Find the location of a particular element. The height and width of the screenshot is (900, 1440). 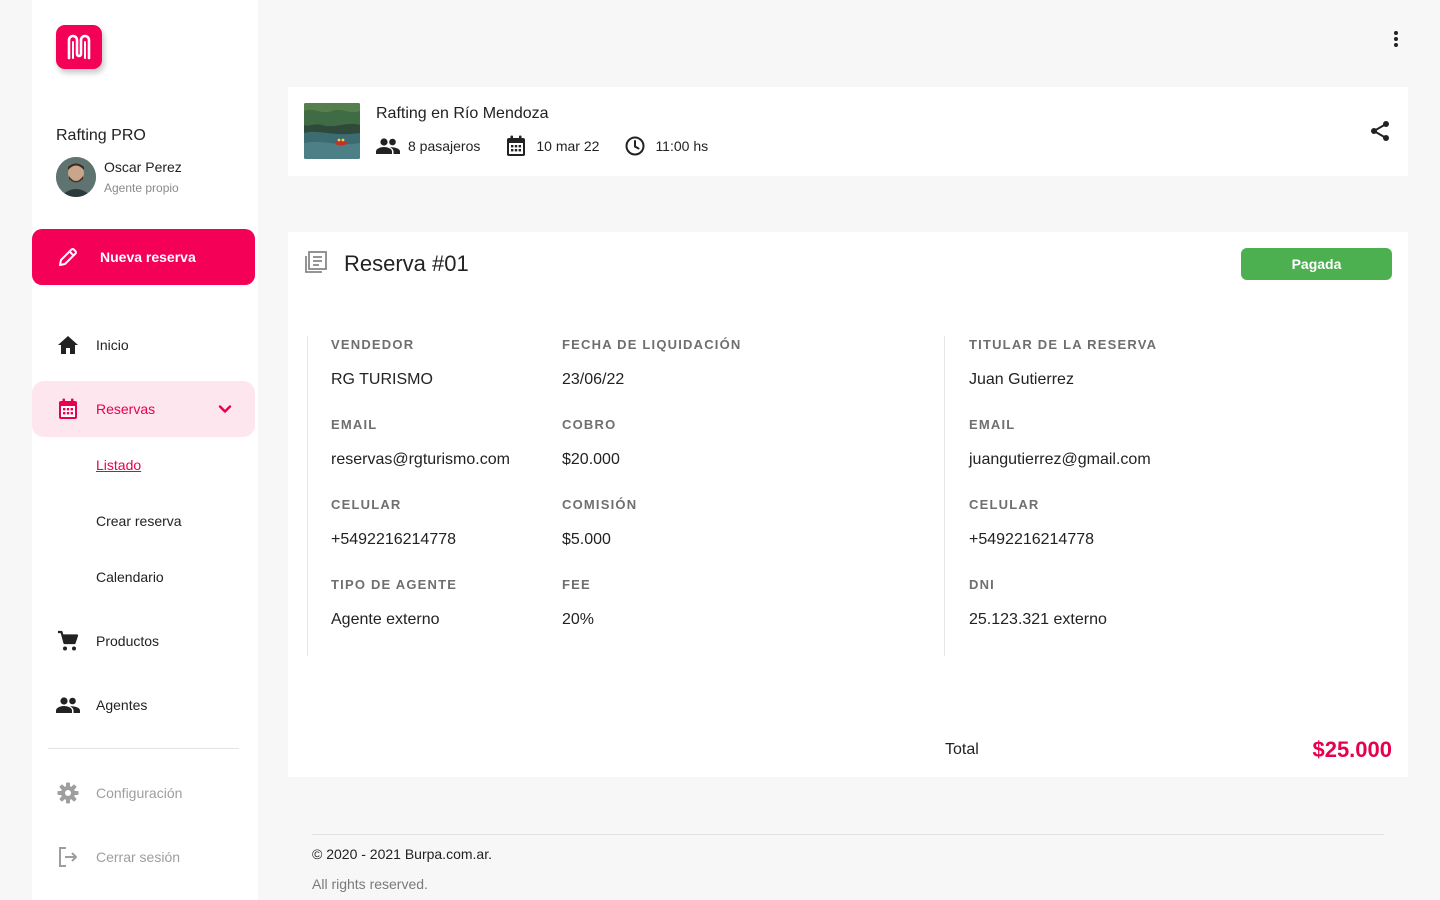

titular-value: Juan Gutierrez is located at coordinates (1021, 379).